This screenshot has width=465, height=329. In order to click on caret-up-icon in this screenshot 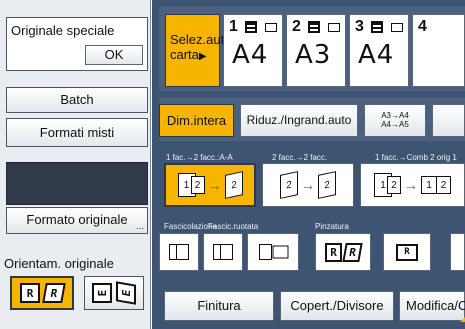, I will do `click(462, 319)`.